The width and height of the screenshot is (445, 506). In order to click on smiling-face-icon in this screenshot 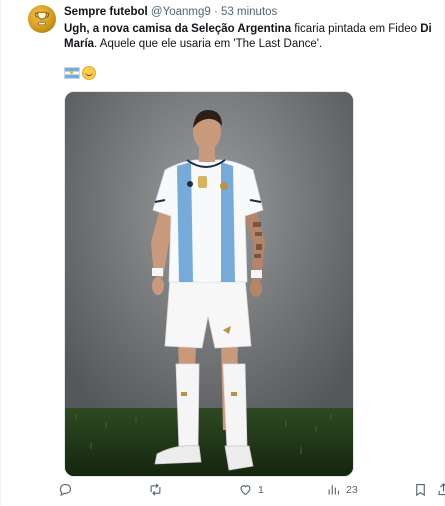, I will do `click(89, 73)`.